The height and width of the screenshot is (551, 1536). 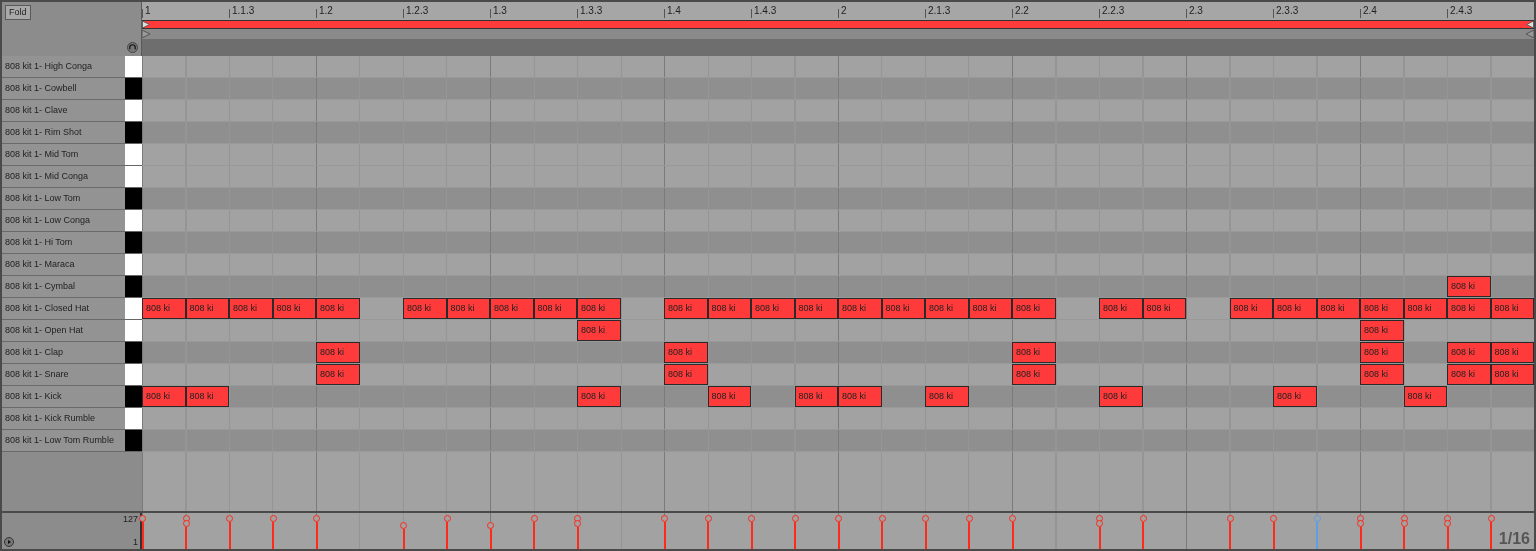 I want to click on track-label: 808 kit 1- Closed Hat, so click(x=63, y=309).